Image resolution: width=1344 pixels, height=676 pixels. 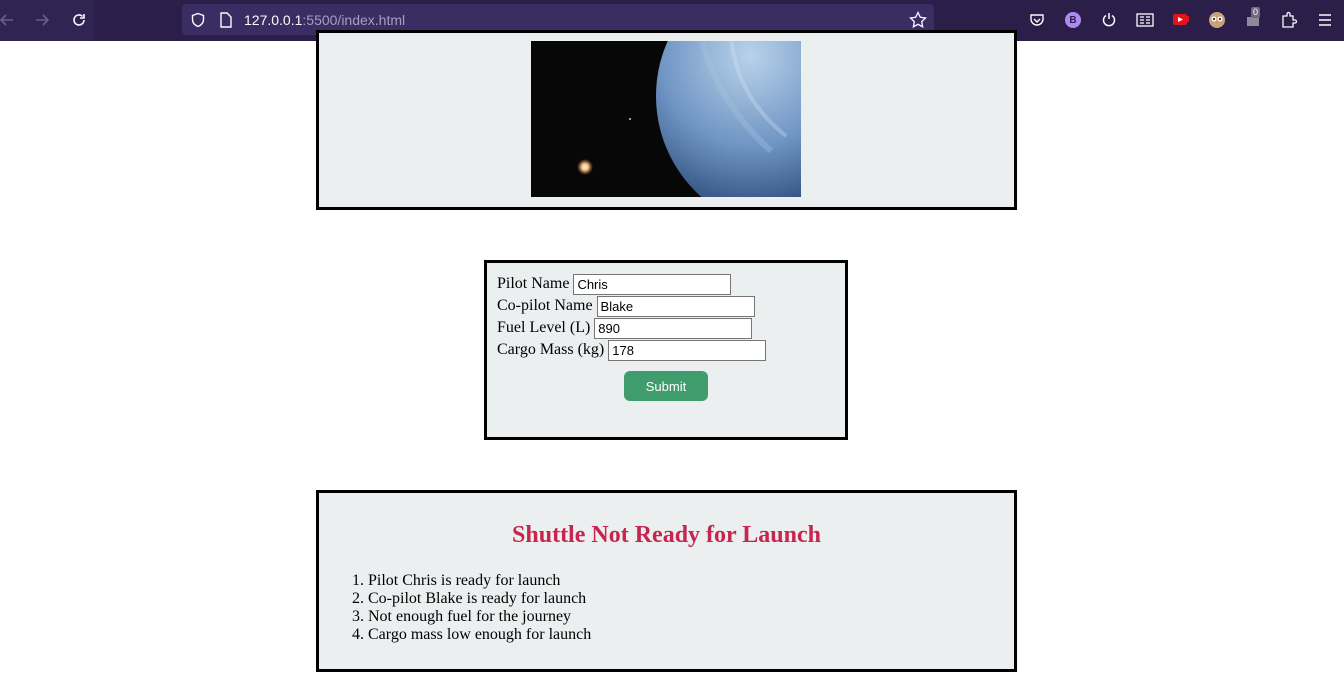 What do you see at coordinates (469, 598) in the screenshot?
I see `copilot-status-item: 2. Co-pilot Blake is ready for launch` at bounding box center [469, 598].